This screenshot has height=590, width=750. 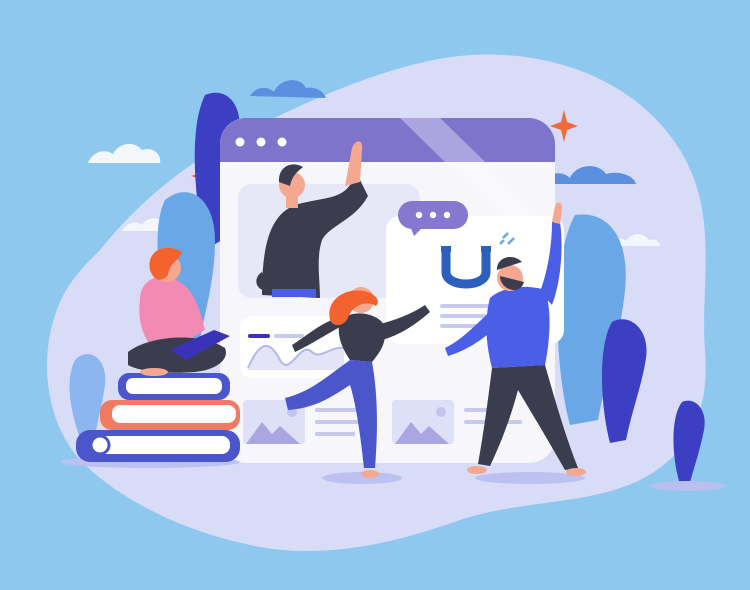 What do you see at coordinates (387, 140) in the screenshot?
I see `window-title-bar` at bounding box center [387, 140].